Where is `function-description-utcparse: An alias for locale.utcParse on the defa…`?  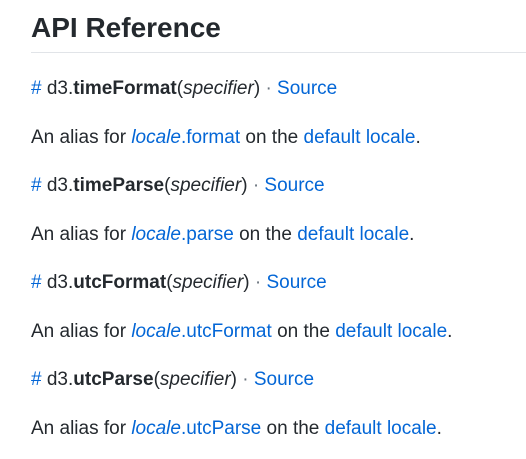
function-description-utcparse: An alias for locale.utcParse on the defa… is located at coordinates (236, 429).